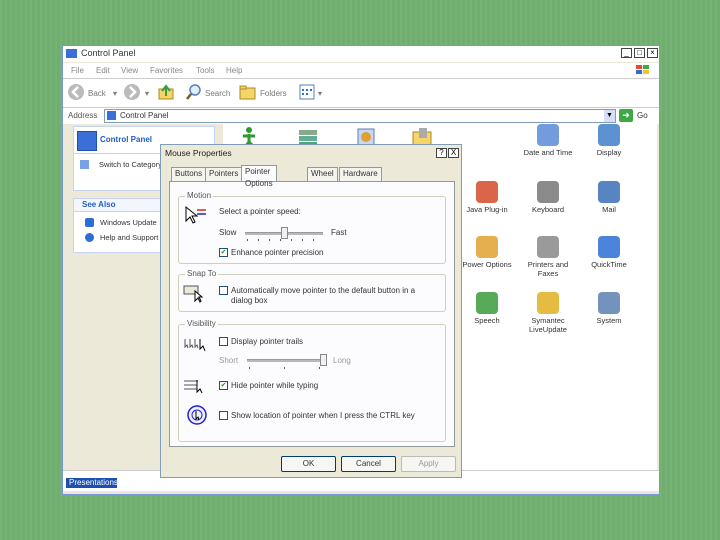 The height and width of the screenshot is (540, 720). What do you see at coordinates (97, 93) in the screenshot?
I see `back-button-label: Back` at bounding box center [97, 93].